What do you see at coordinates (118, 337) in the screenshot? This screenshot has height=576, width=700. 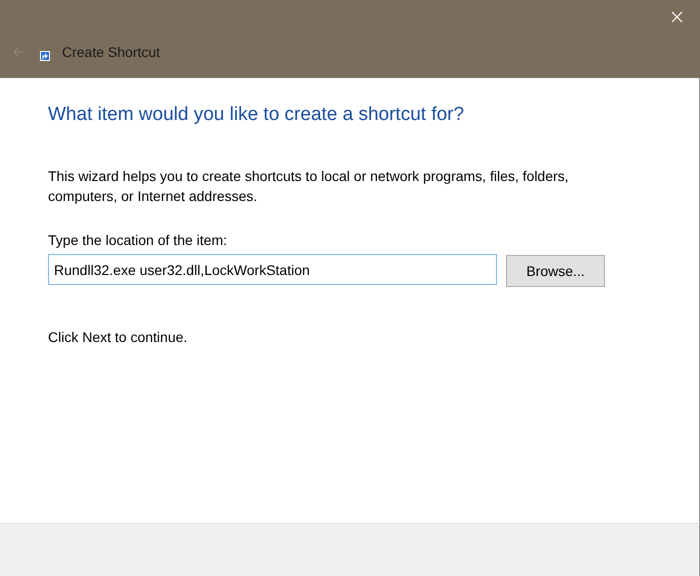 I see `hint-text: Click Next to continue.` at bounding box center [118, 337].